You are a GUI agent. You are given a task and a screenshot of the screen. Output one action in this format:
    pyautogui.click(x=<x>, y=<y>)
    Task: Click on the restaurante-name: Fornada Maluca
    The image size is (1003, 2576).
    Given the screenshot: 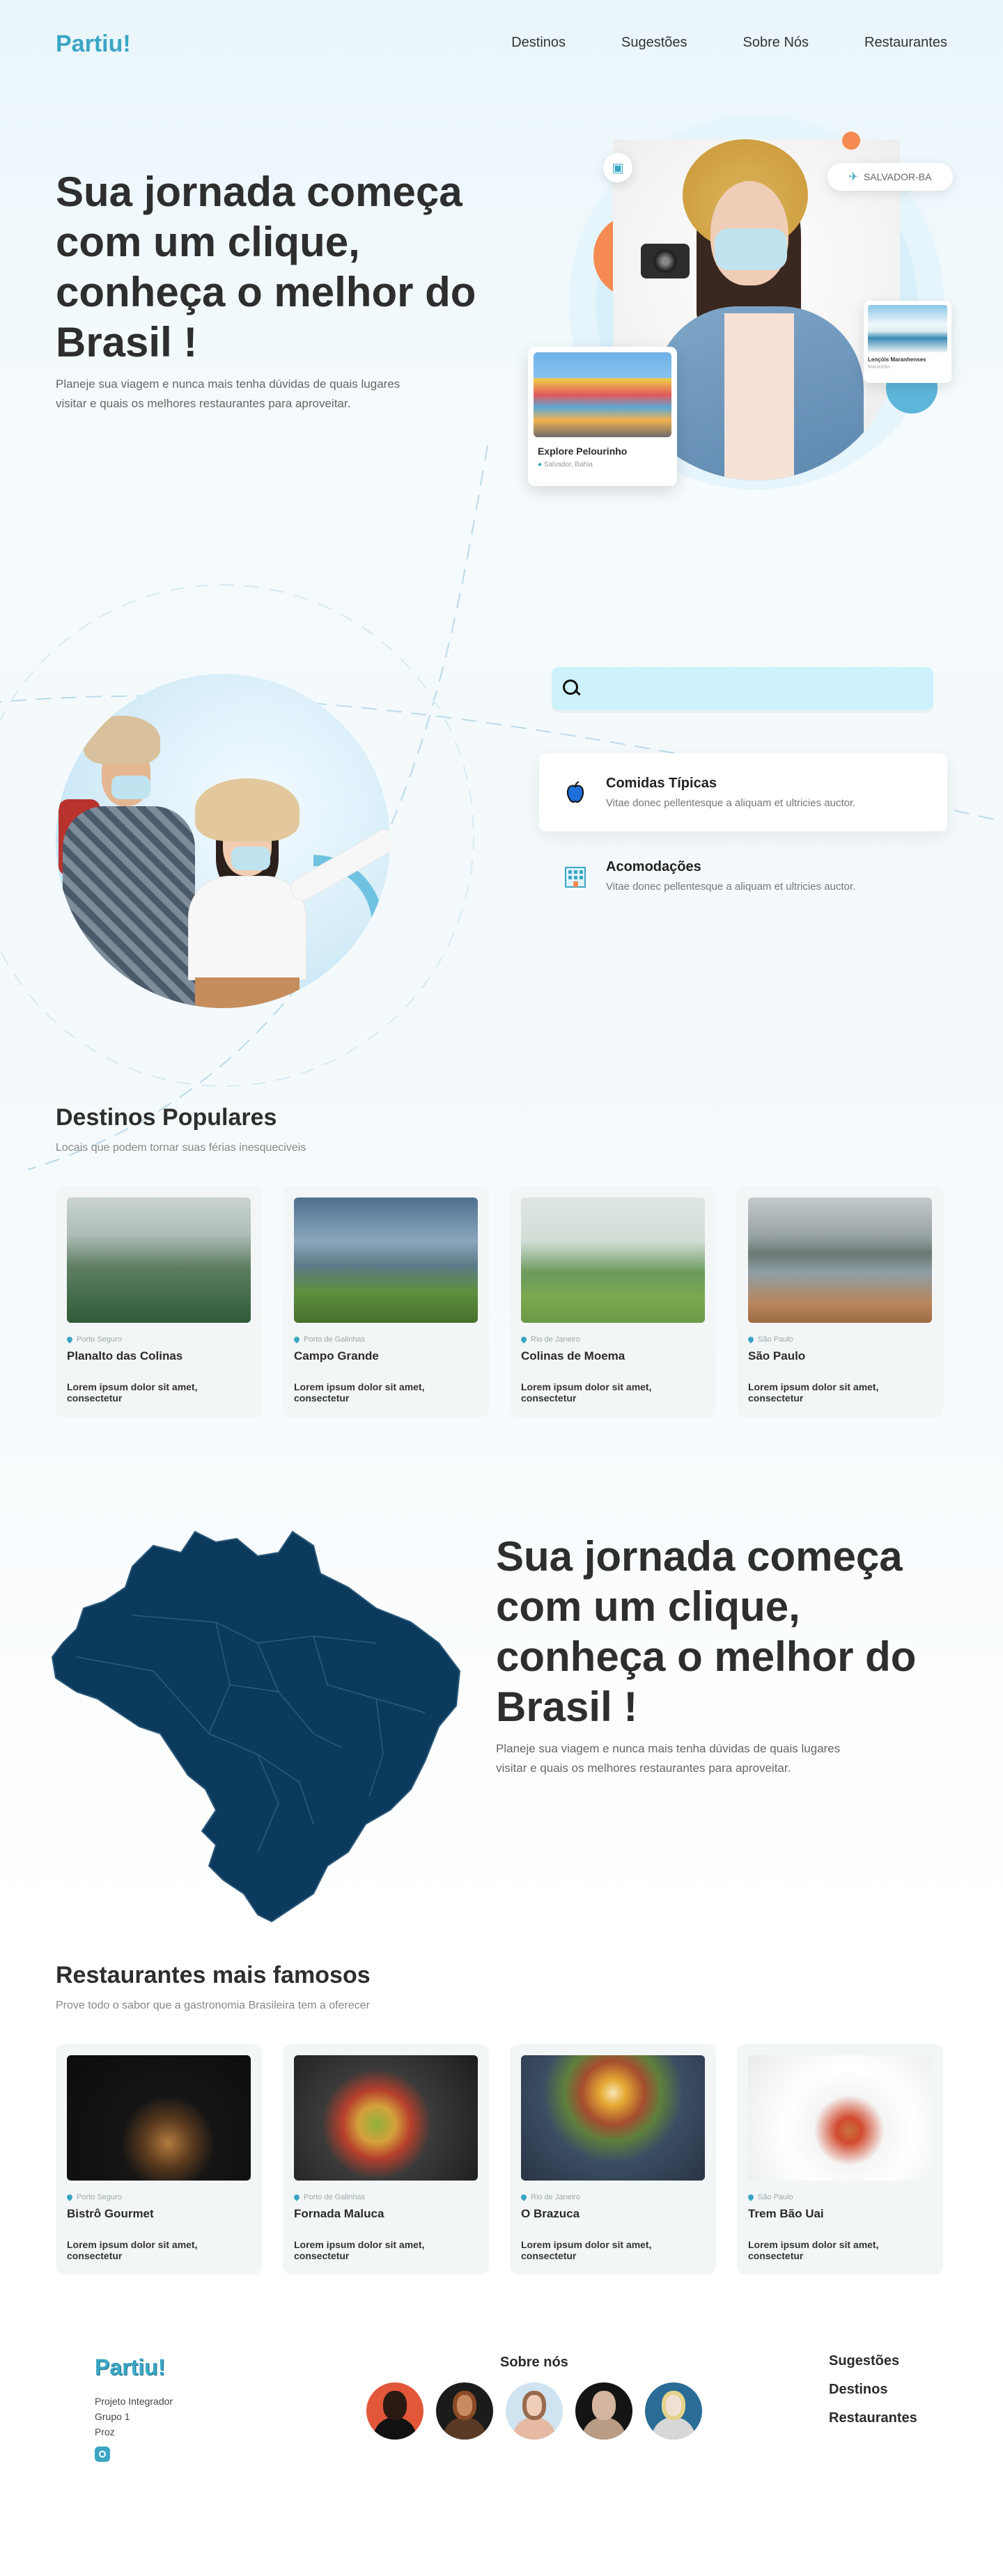 What is the action you would take?
    pyautogui.click(x=339, y=2213)
    